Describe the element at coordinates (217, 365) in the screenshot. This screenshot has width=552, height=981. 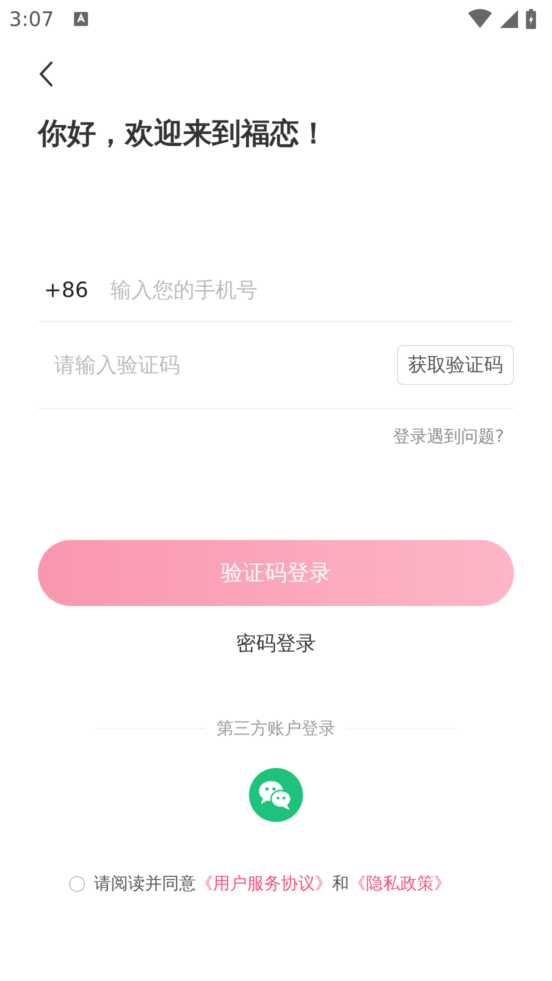
I see `code-input-field: 请输入验证码` at that location.